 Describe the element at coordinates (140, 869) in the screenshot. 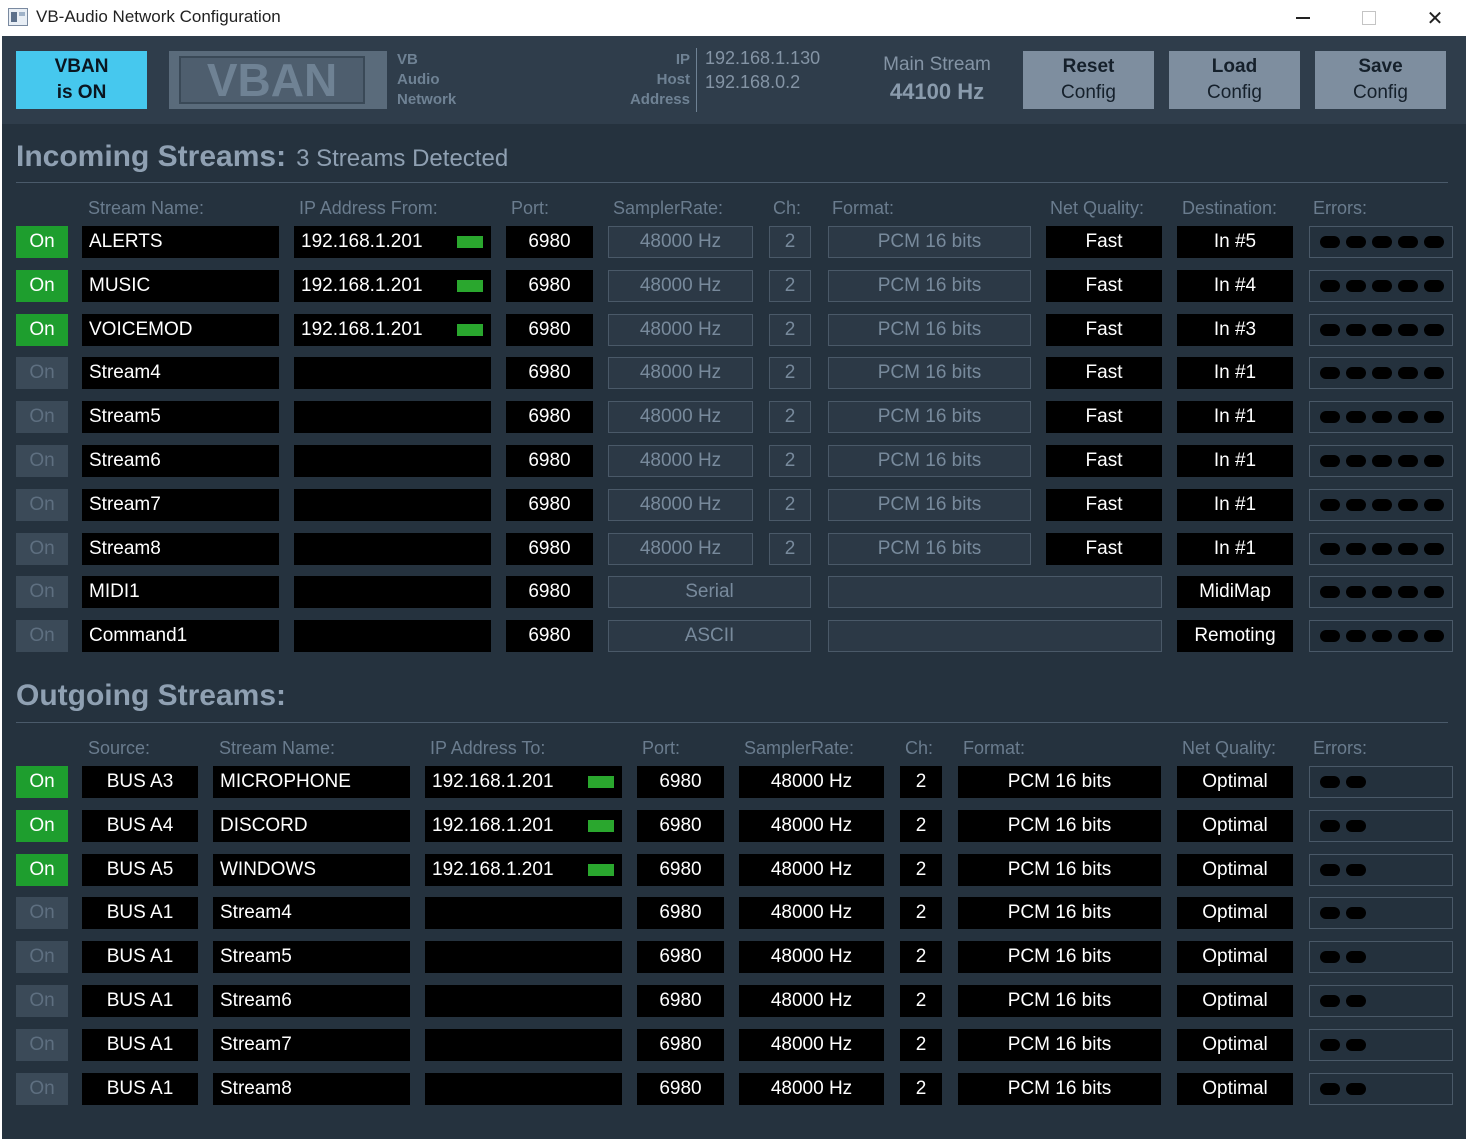

I see `source-bus-selector: BUS A5` at that location.